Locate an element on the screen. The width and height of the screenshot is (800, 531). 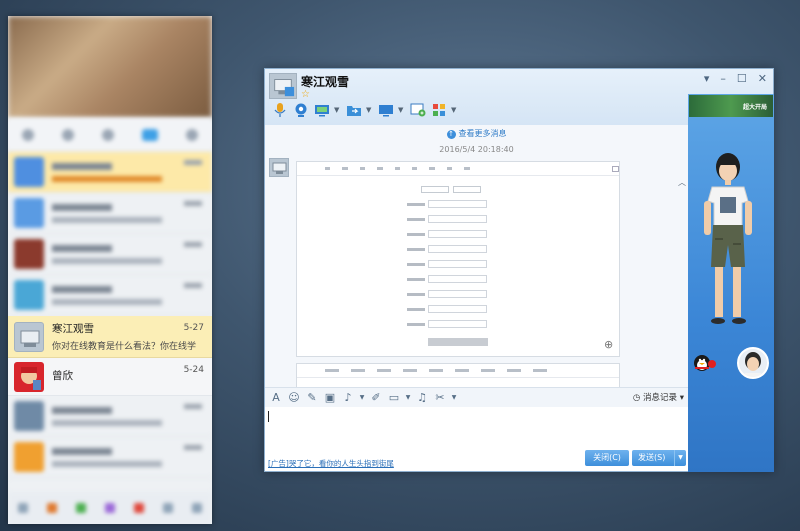
webcam-icon is located at coordinates (301, 110).